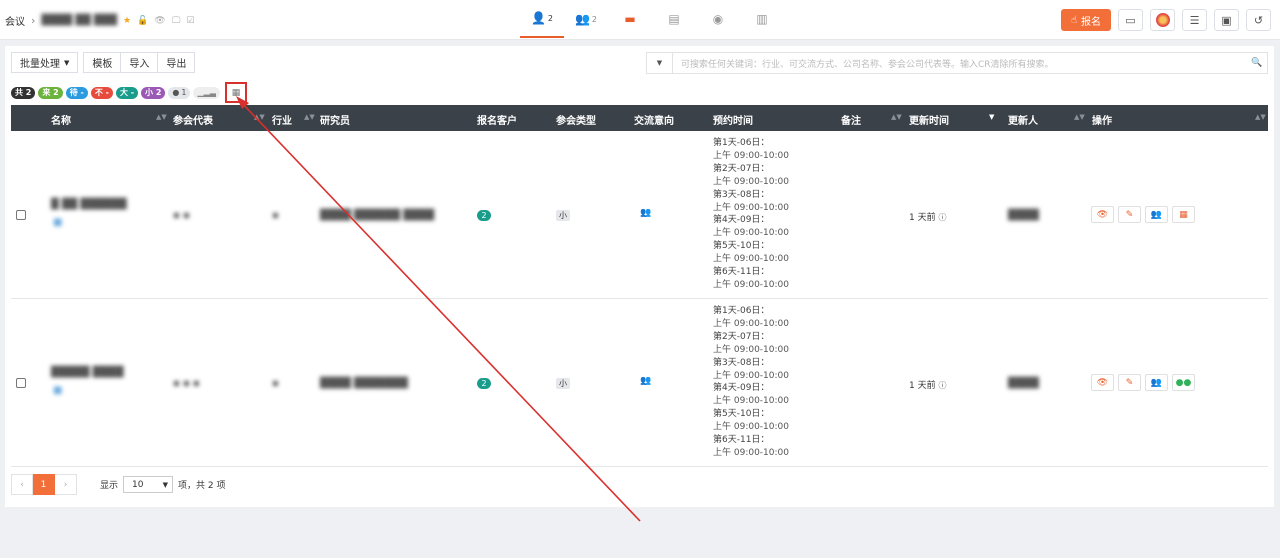  What do you see at coordinates (15, 20) in the screenshot?
I see `breadcrumb-root: 会议` at bounding box center [15, 20].